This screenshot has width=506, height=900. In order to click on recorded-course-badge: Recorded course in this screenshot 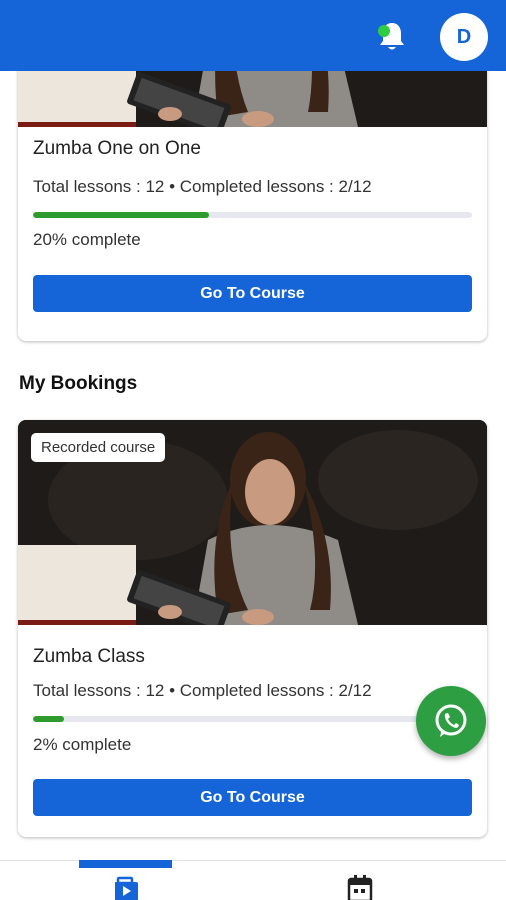, I will do `click(98, 447)`.